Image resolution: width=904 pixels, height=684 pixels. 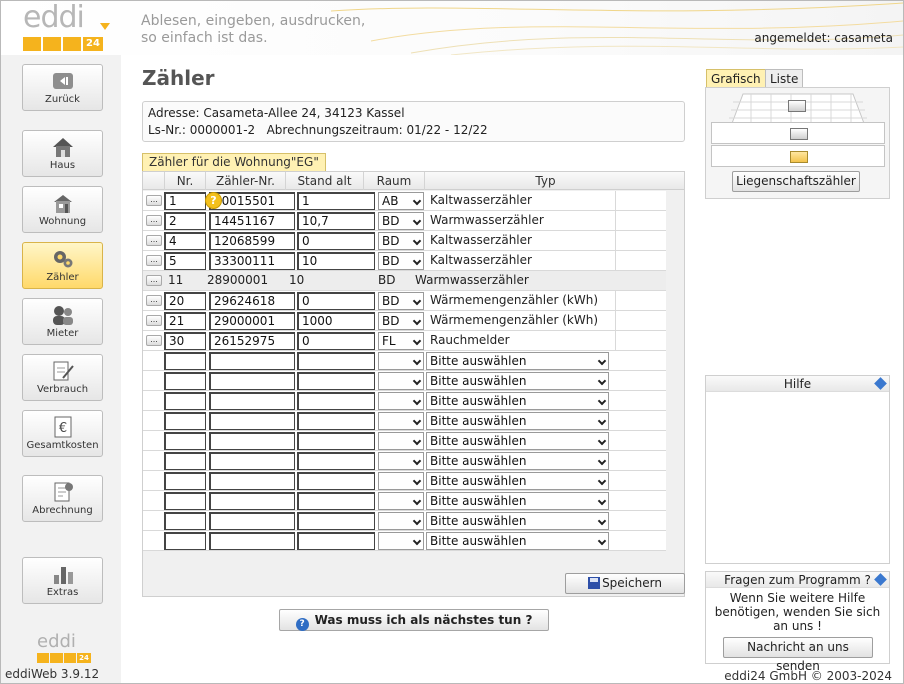 I want to click on nav-tenants-button: Mieter, so click(x=62, y=321).